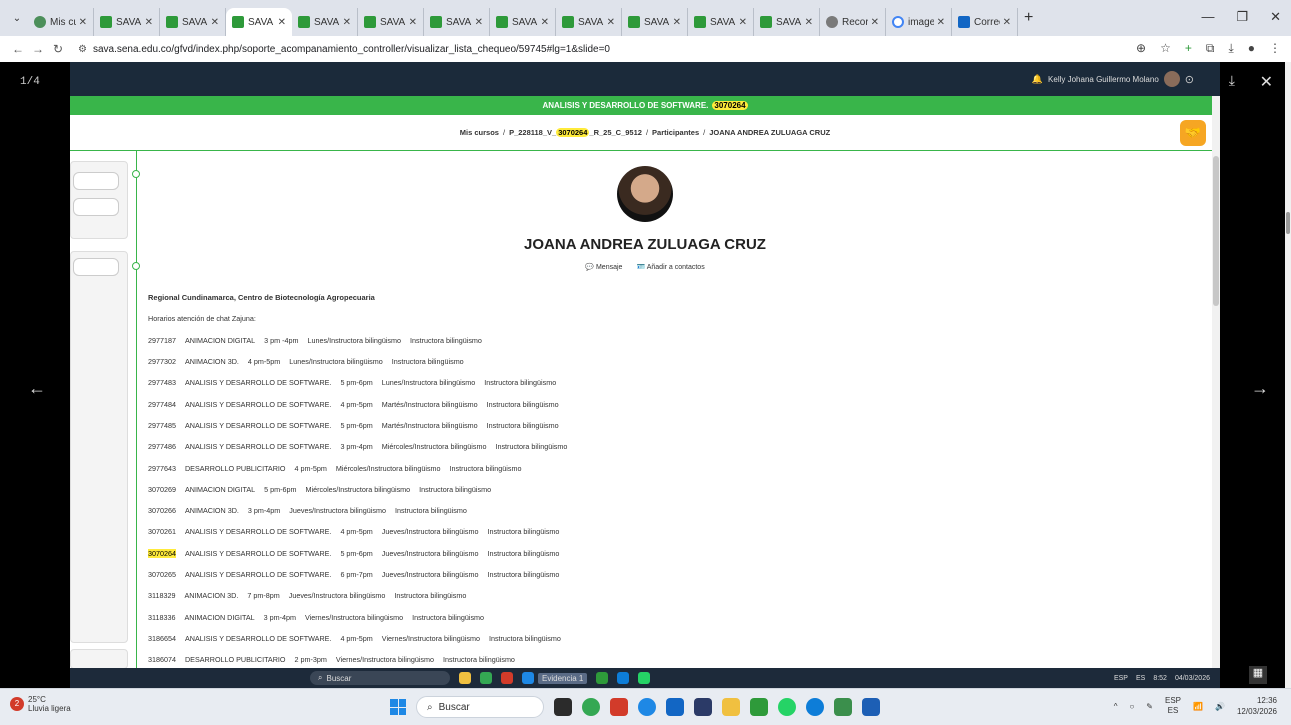 This screenshot has width=1291, height=725. Describe the element at coordinates (61, 22) in the screenshot. I see `browser-tab: Mis cur✕` at that location.